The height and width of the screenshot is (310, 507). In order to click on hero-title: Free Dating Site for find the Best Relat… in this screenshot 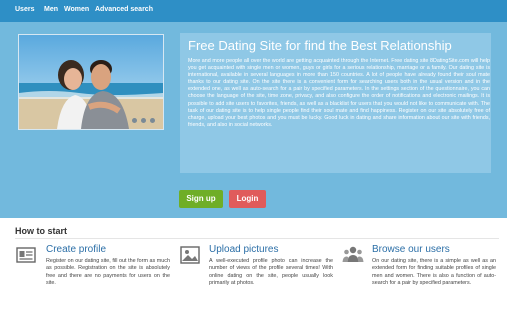, I will do `click(320, 45)`.